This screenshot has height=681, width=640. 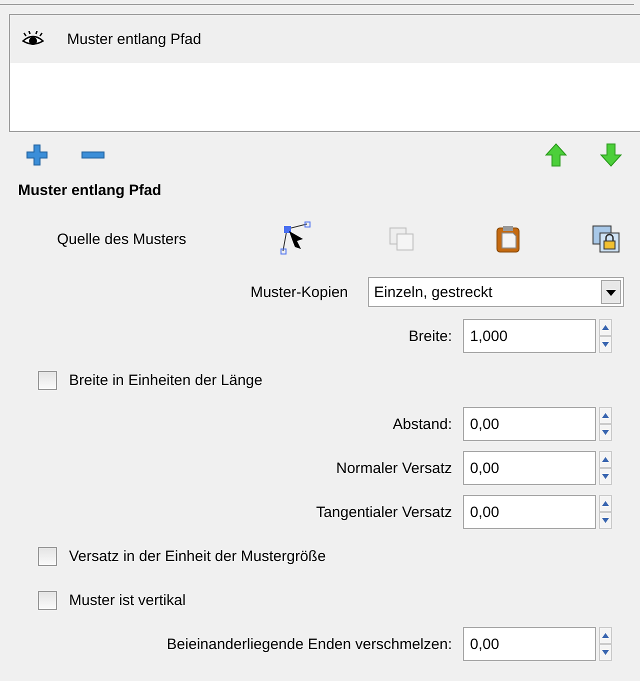 I want to click on checkbox-label: Breite in Einheiten der Länge, so click(x=165, y=380).